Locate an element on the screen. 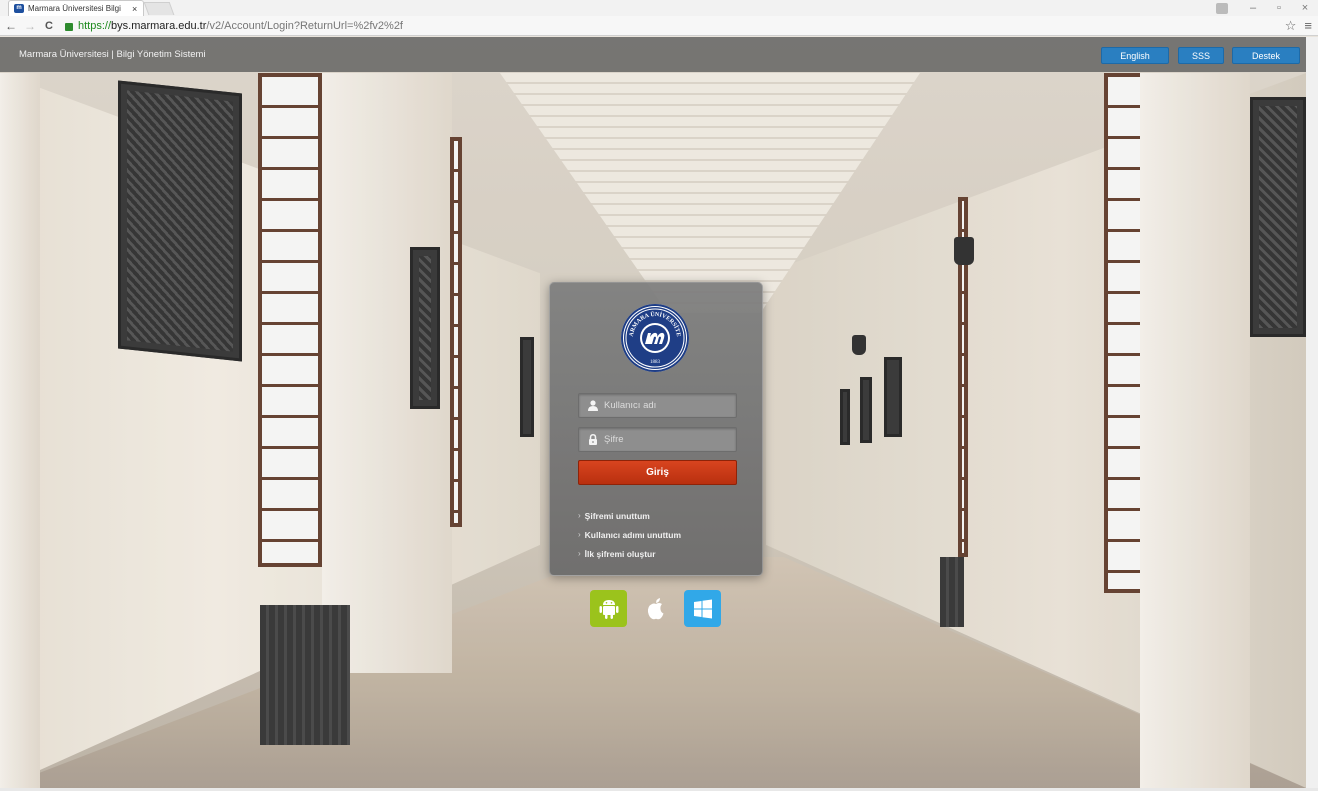 The height and width of the screenshot is (791, 1318). password-field is located at coordinates (657, 439).